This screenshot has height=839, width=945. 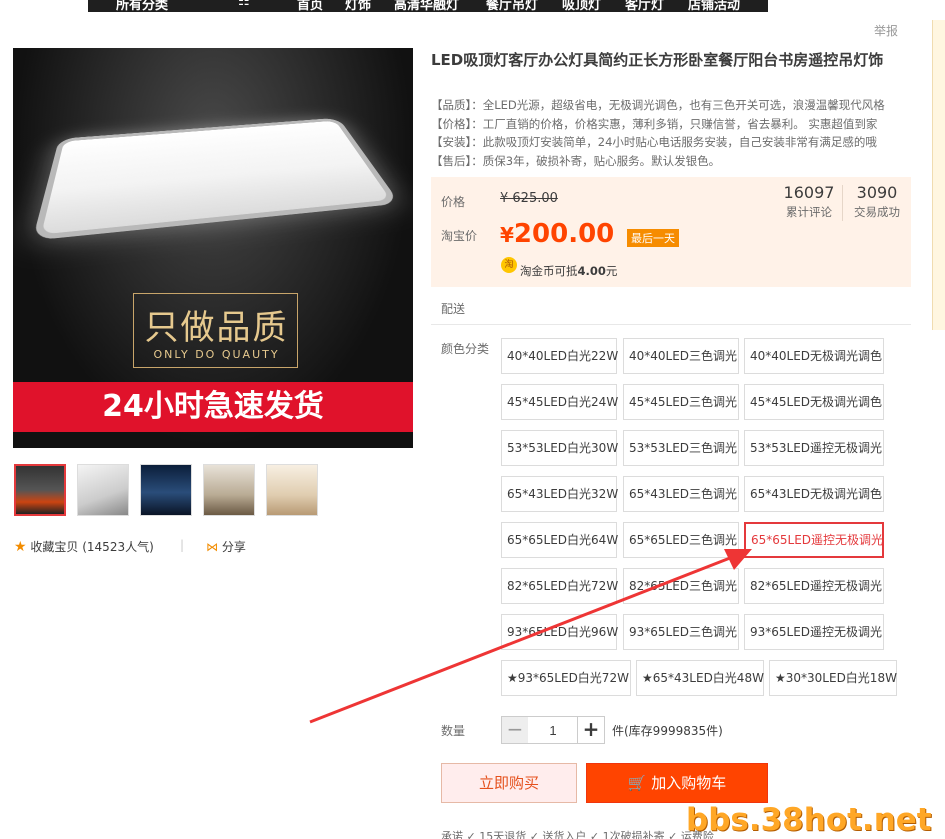 I want to click on quantity-plus-button: +, so click(x=591, y=730).